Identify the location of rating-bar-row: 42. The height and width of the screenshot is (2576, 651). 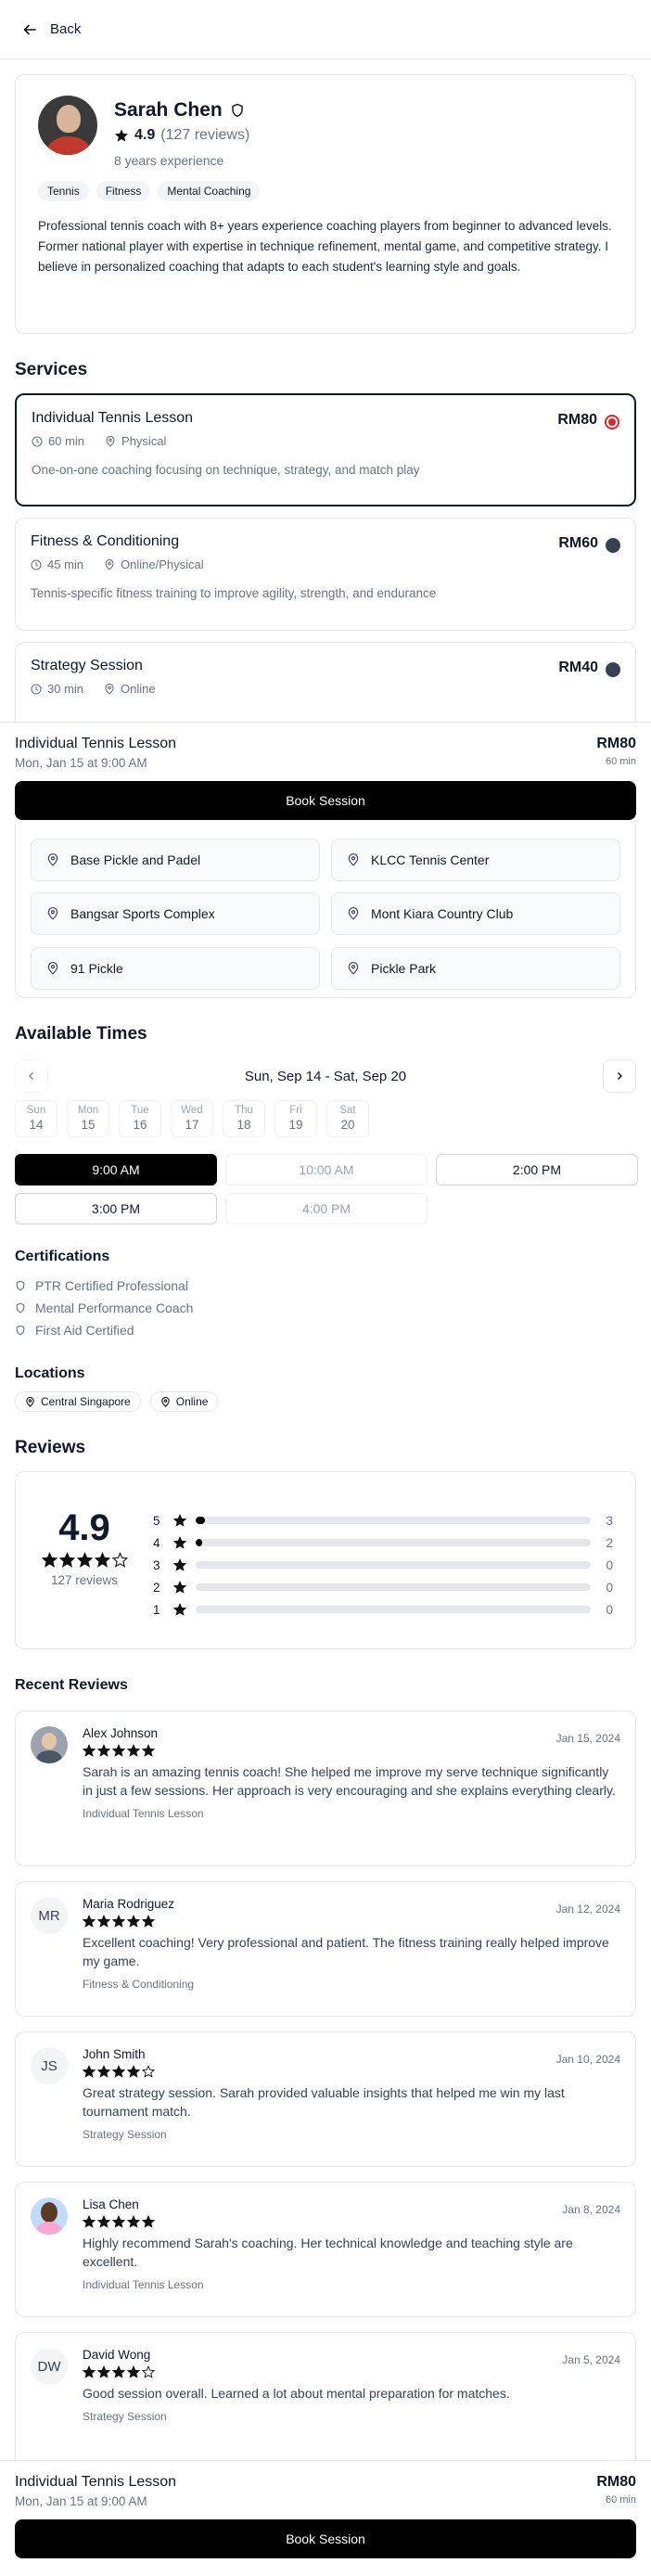
(383, 1543).